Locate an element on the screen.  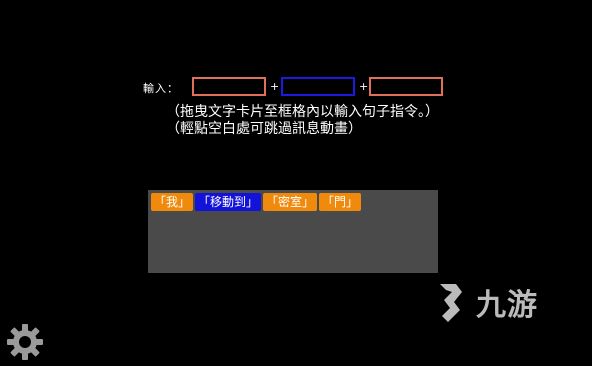
gear-icon is located at coordinates (25, 342).